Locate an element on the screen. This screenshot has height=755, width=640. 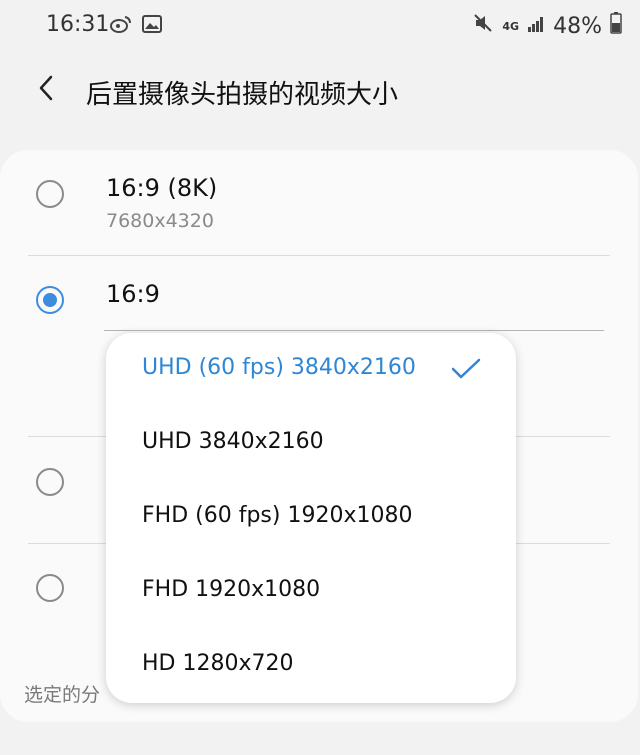
option-title: 16:9 (8K) is located at coordinates (162, 188).